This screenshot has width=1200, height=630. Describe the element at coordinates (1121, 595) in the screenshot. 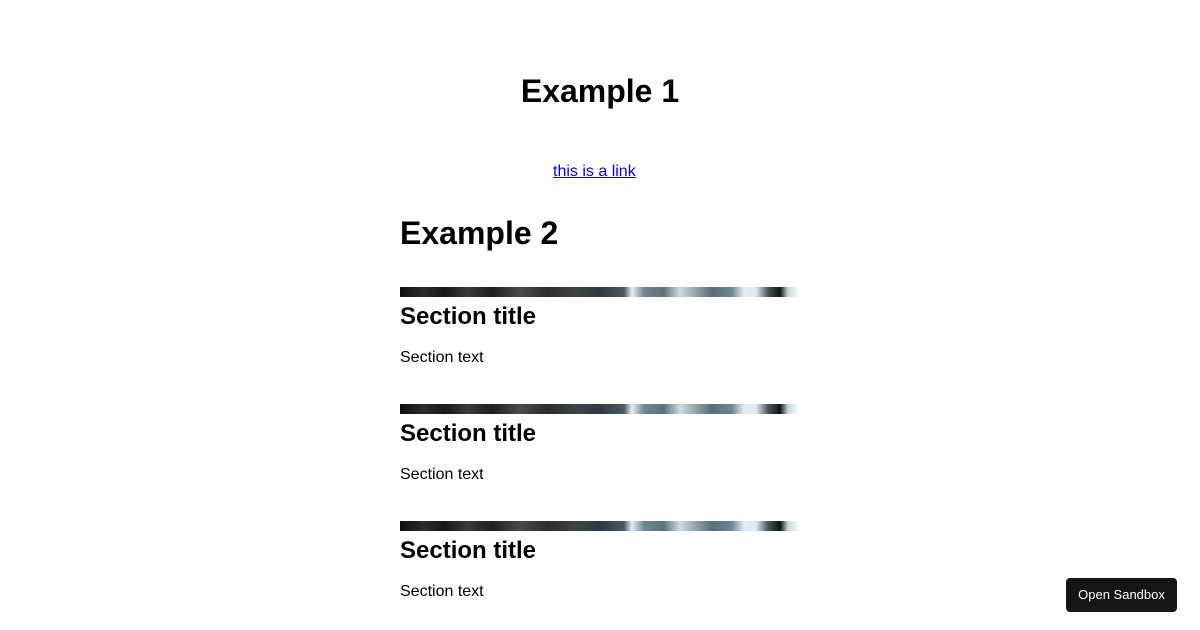

I see `open-sandbox-button: Open Sandbox` at that location.